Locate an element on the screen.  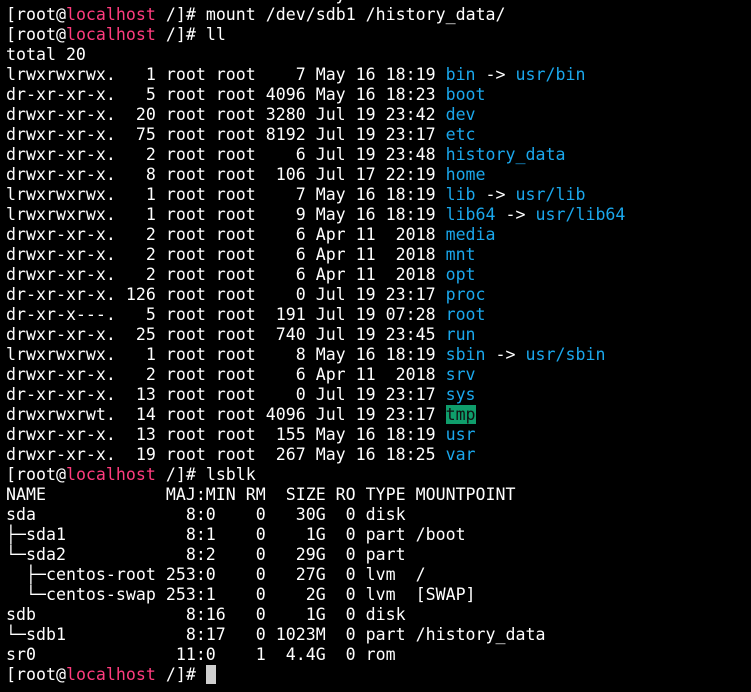
ls-meta: lrwxrwxrwx. 1 root root 8 May 16 18:19 is located at coordinates (226, 354).